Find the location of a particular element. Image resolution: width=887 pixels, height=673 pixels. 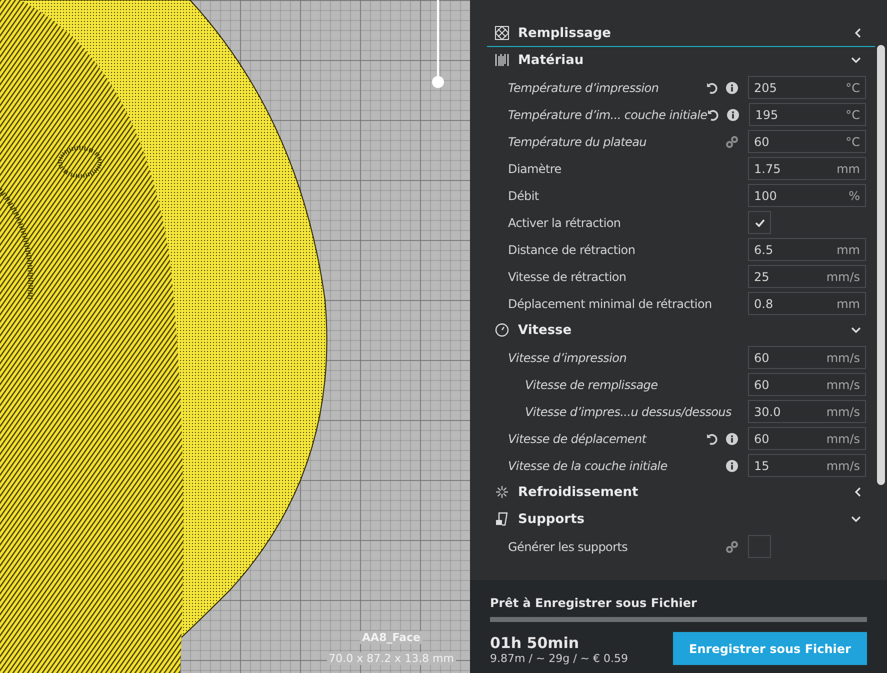

filament-icon is located at coordinates (502, 60).